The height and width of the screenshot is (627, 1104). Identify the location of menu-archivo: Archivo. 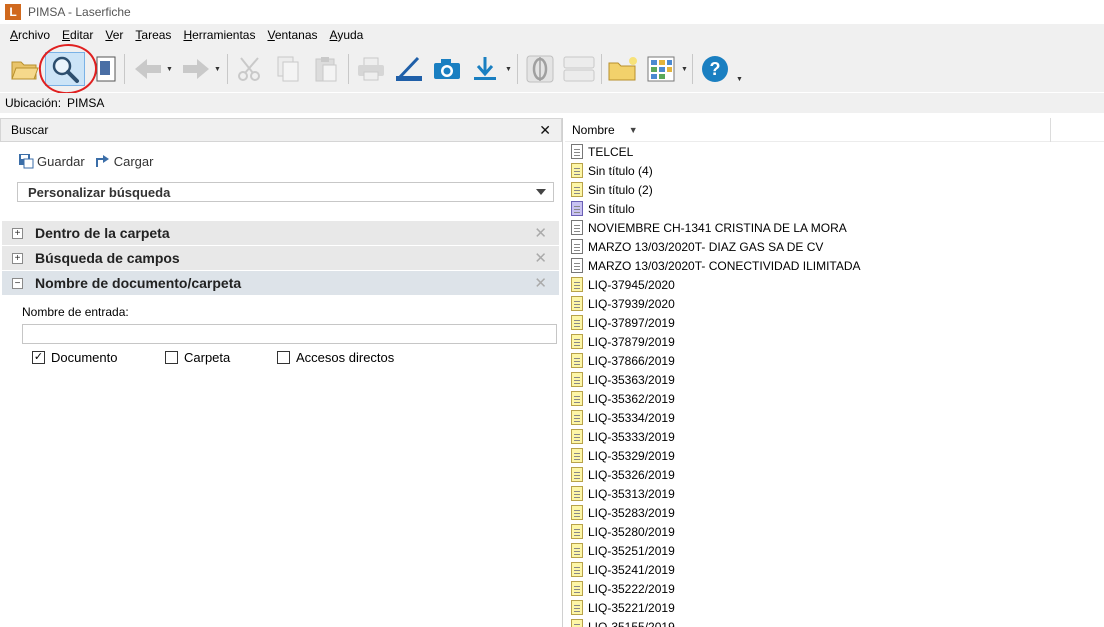
(30, 35).